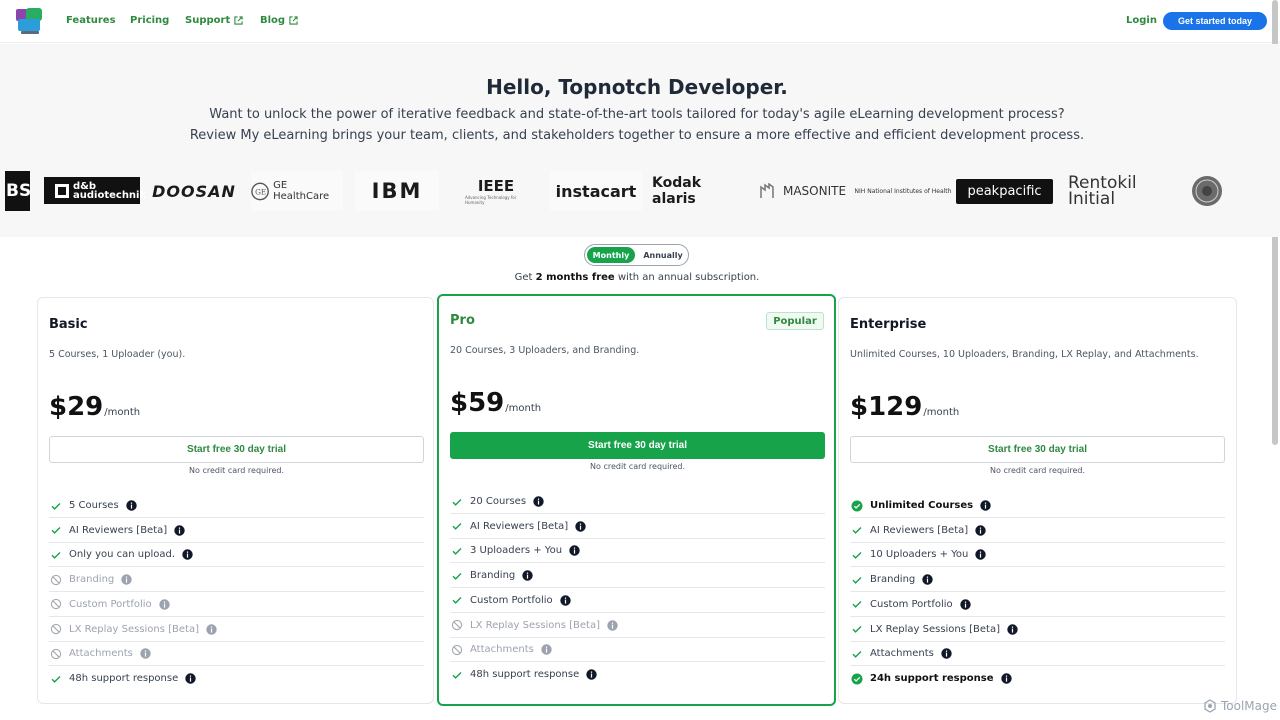  I want to click on nav-pricing-link: Pricing, so click(149, 20).